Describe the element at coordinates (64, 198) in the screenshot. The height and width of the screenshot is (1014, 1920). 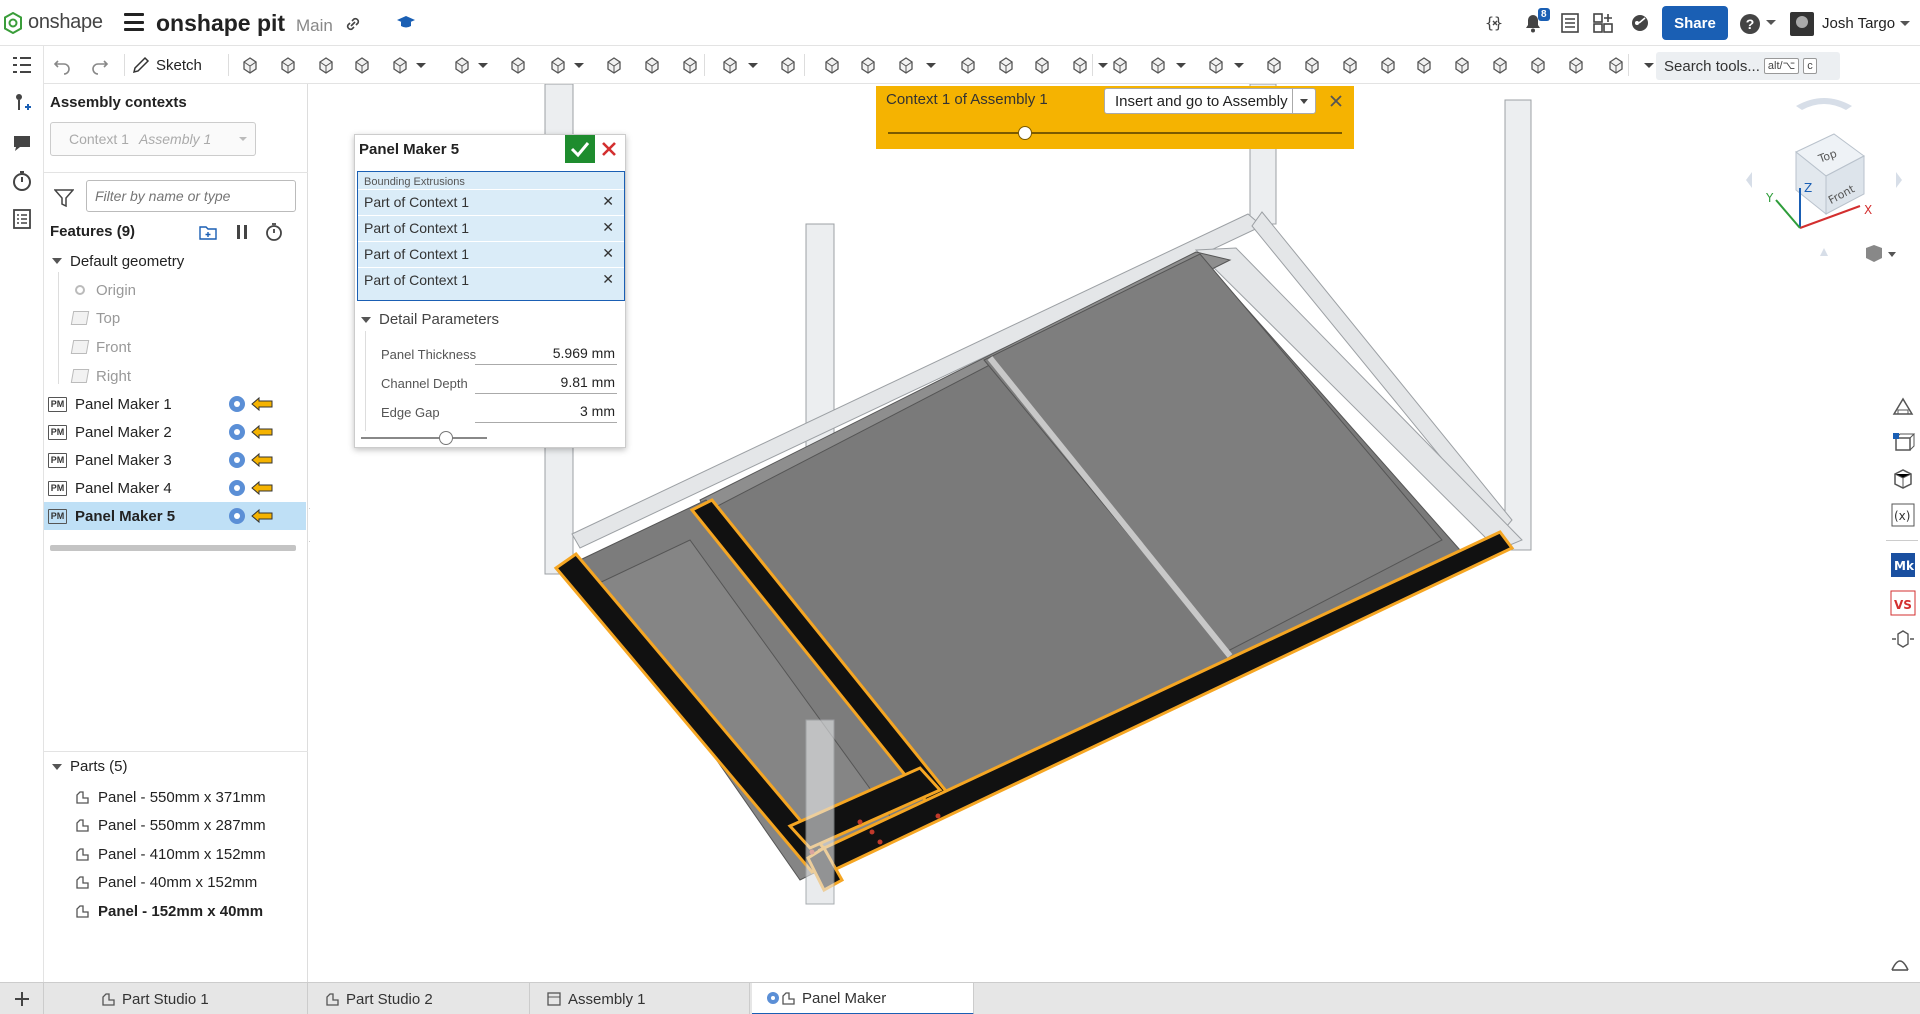
I see `filter-icon` at that location.